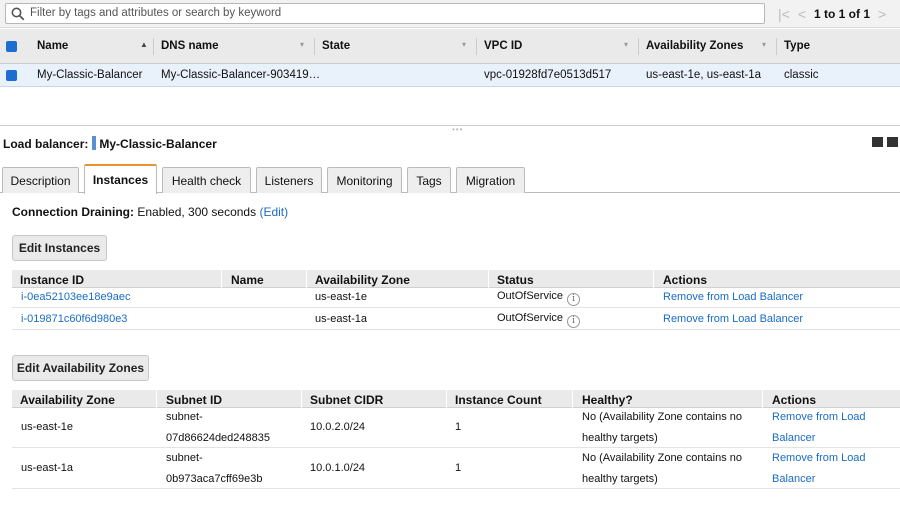 The height and width of the screenshot is (522, 900). What do you see at coordinates (877, 142) in the screenshot?
I see `dock-bottom-icon` at bounding box center [877, 142].